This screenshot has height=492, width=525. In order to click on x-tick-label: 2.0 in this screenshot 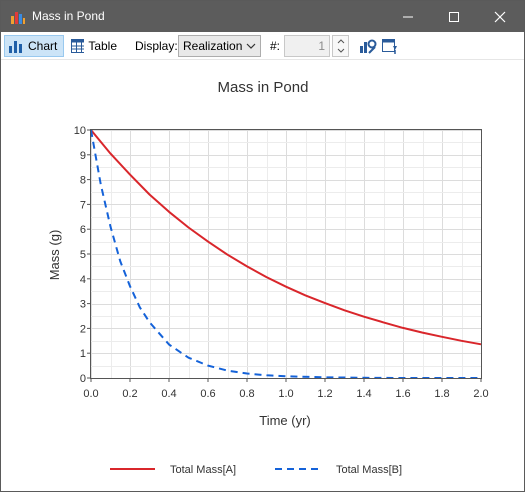, I will do `click(480, 394)`.